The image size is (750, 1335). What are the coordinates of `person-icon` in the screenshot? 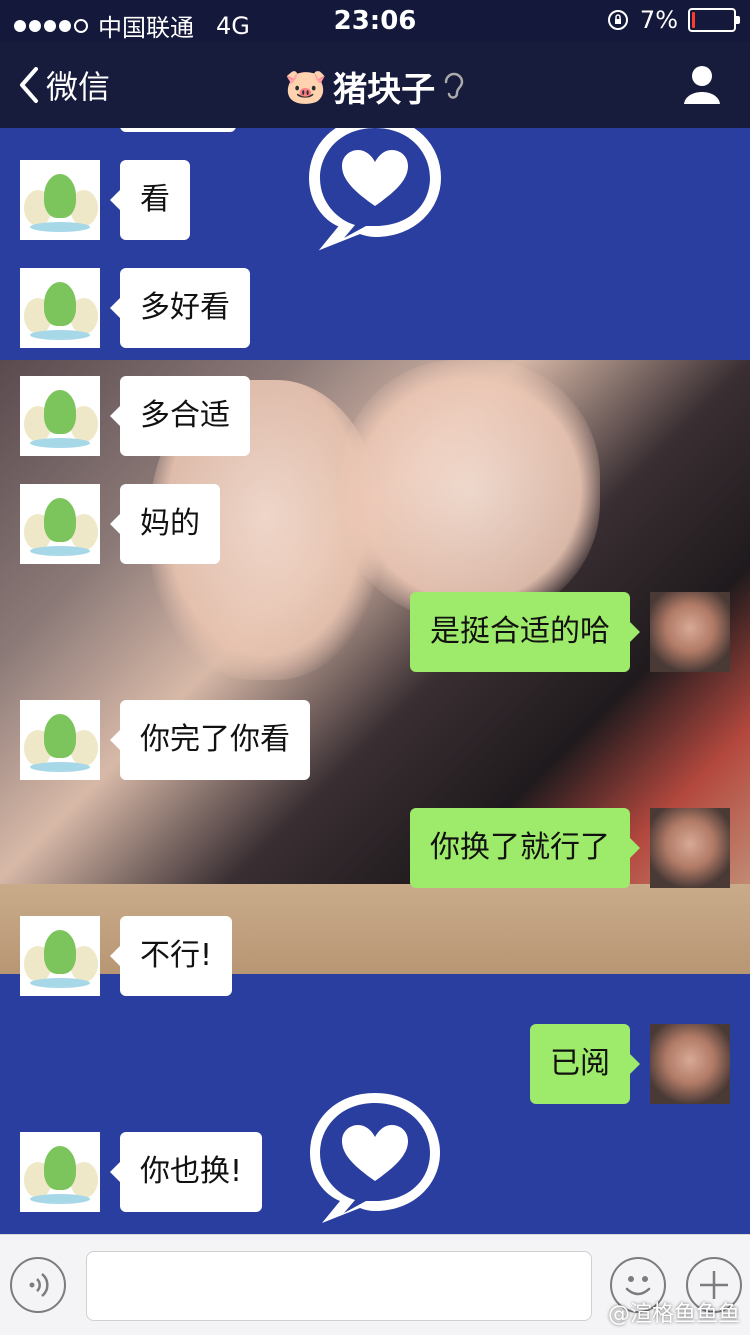 It's located at (702, 85).